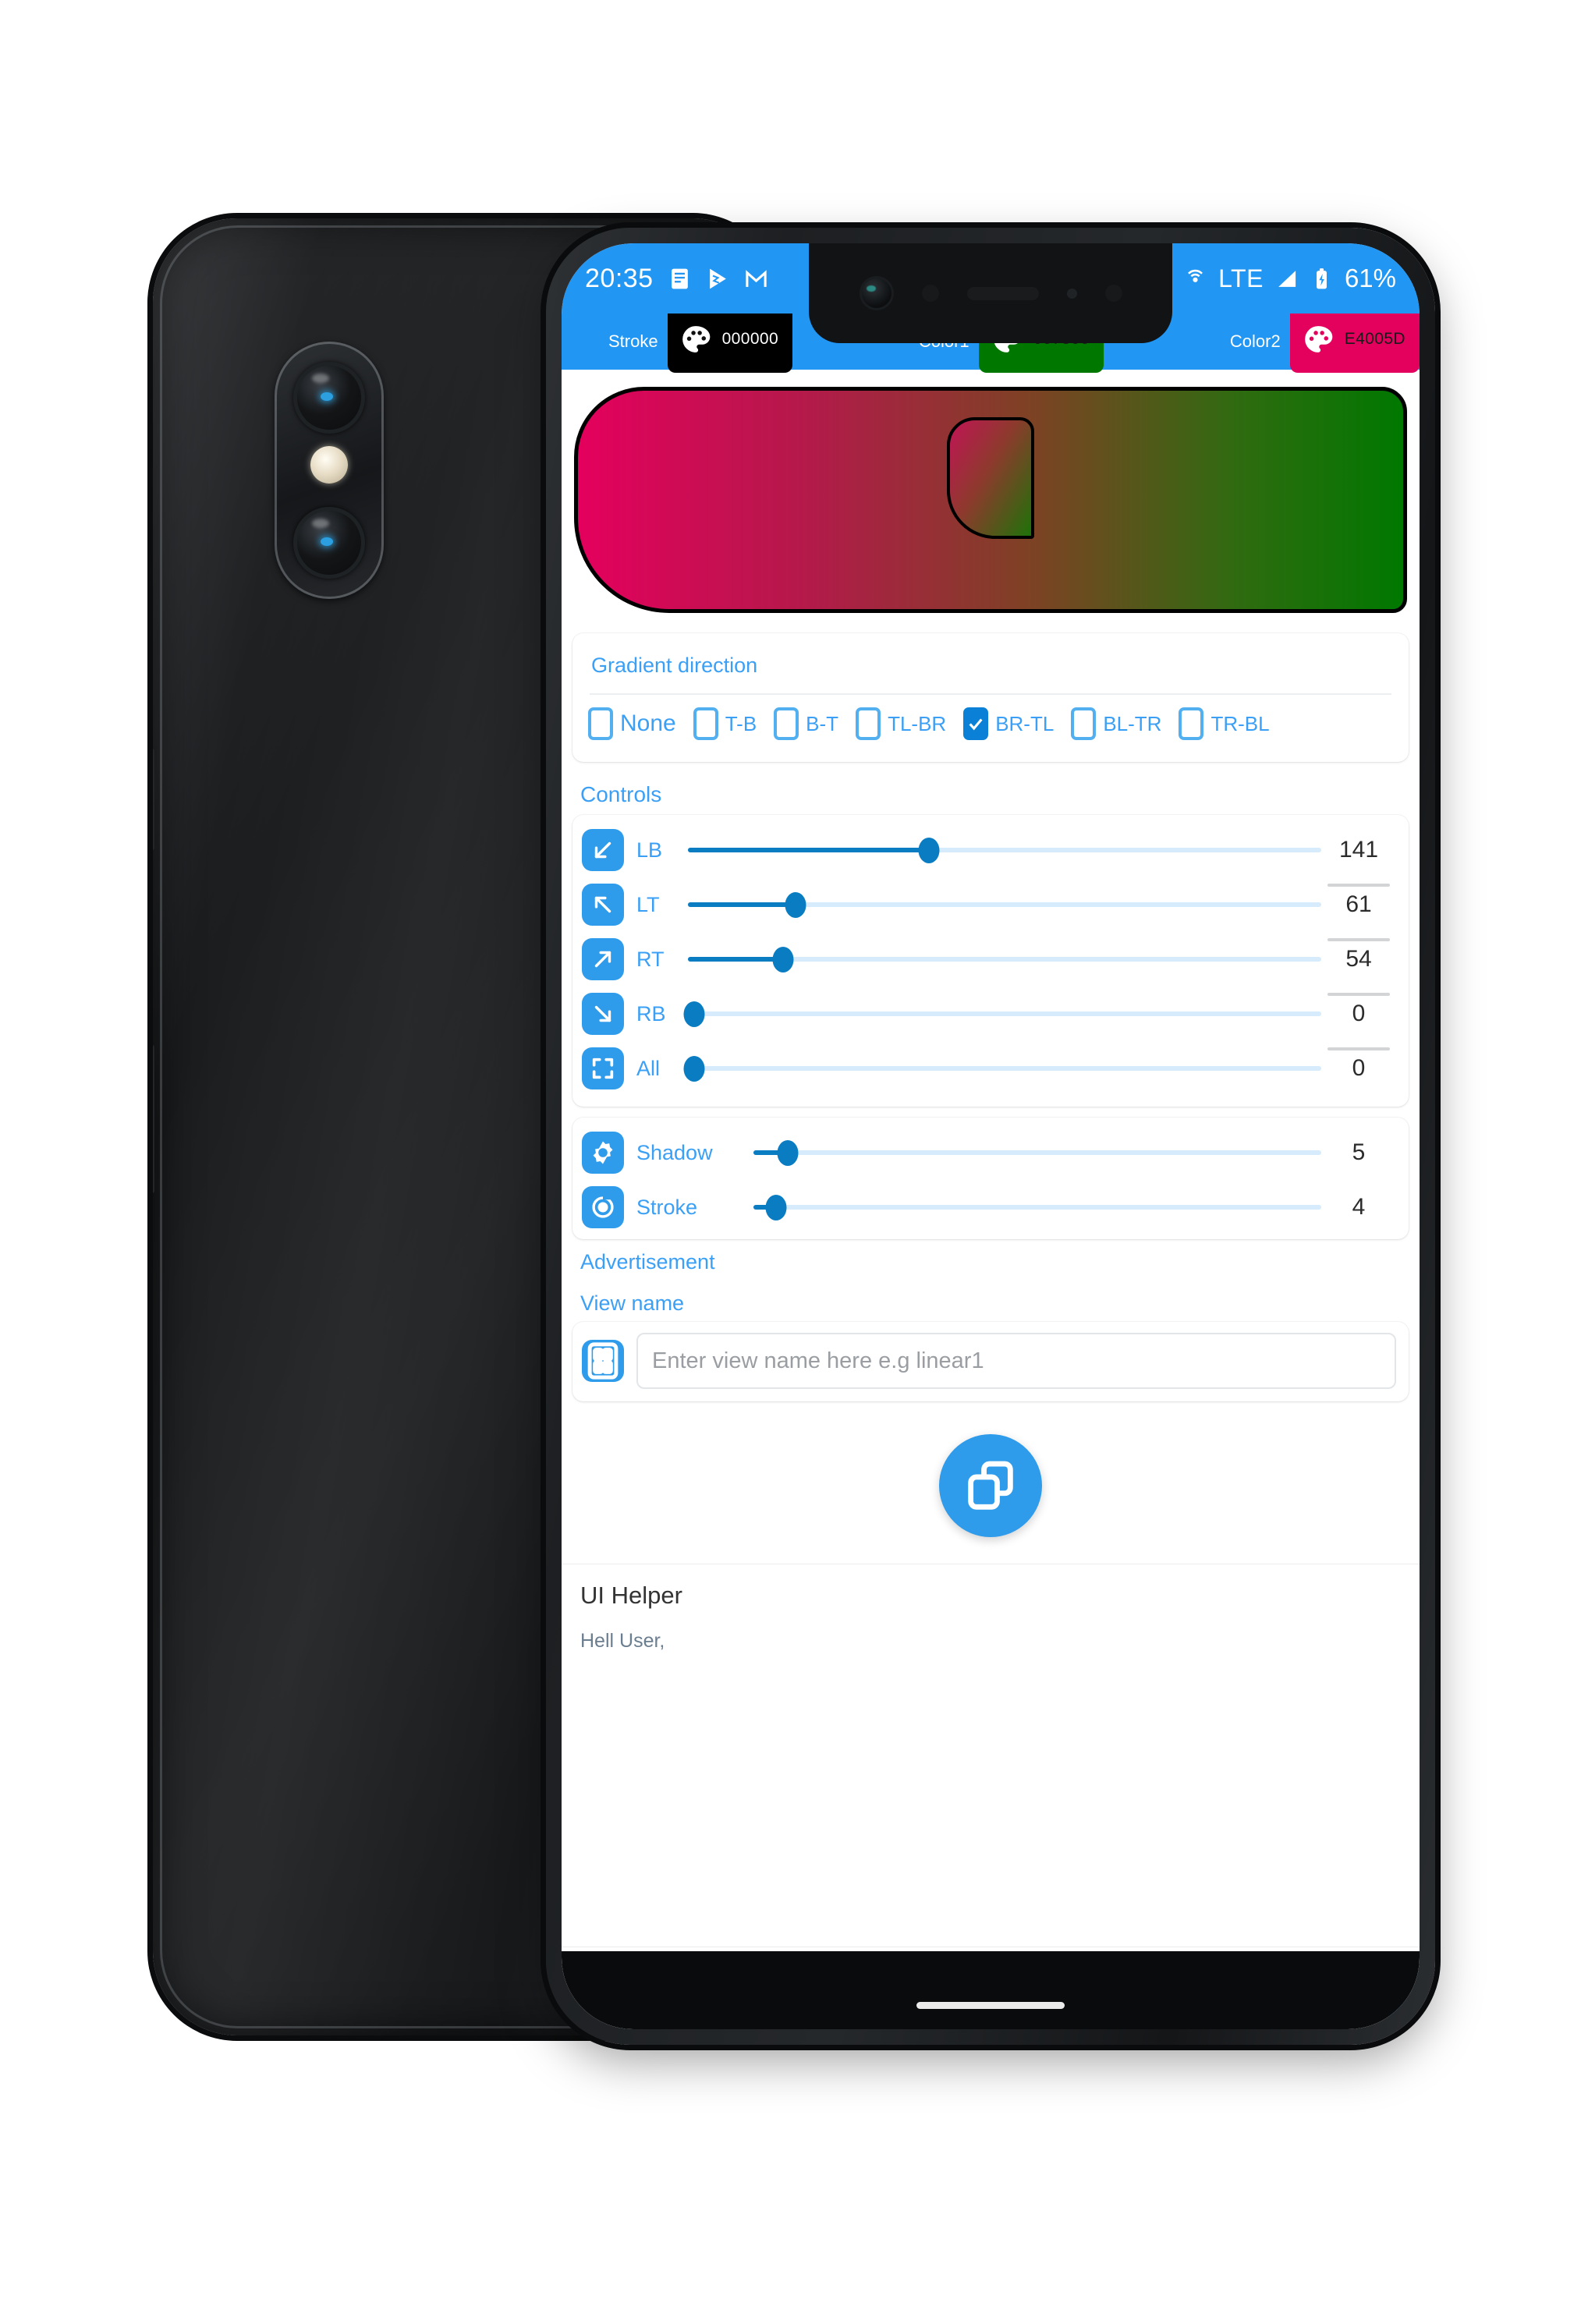  I want to click on gradient-option-b-t: B-T, so click(806, 723).